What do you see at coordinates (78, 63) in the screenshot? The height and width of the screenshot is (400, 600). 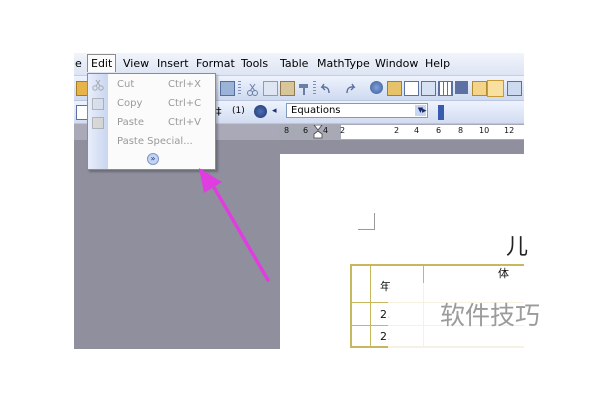 I see `menu-file-partial: e` at bounding box center [78, 63].